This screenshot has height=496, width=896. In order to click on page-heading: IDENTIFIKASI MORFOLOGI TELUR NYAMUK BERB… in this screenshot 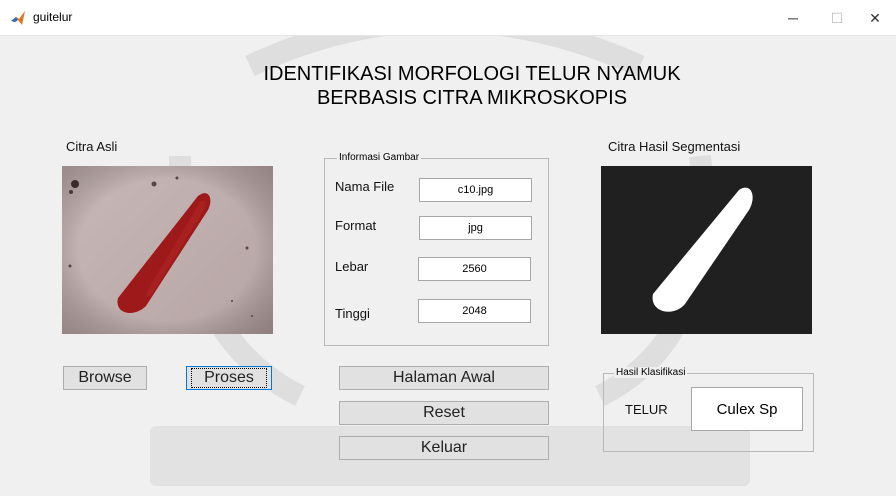, I will do `click(472, 86)`.